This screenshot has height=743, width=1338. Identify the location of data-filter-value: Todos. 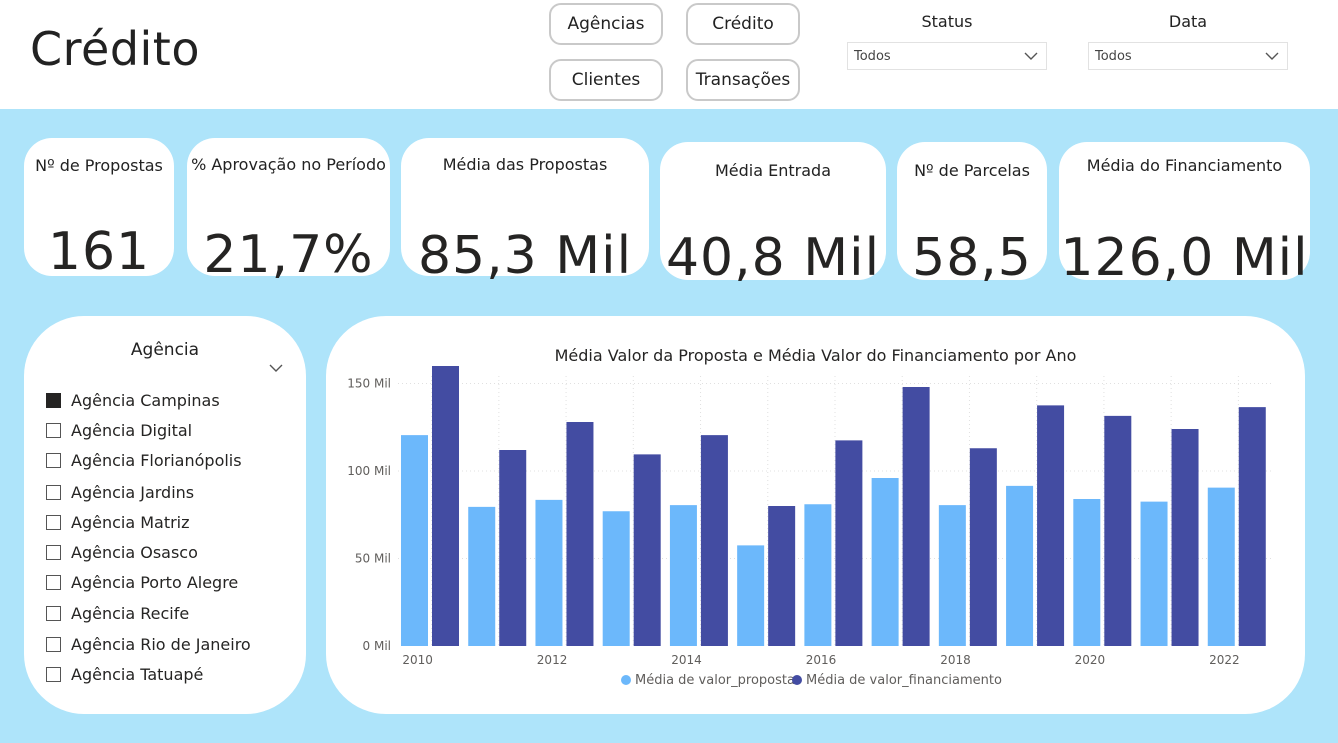
(1113, 56).